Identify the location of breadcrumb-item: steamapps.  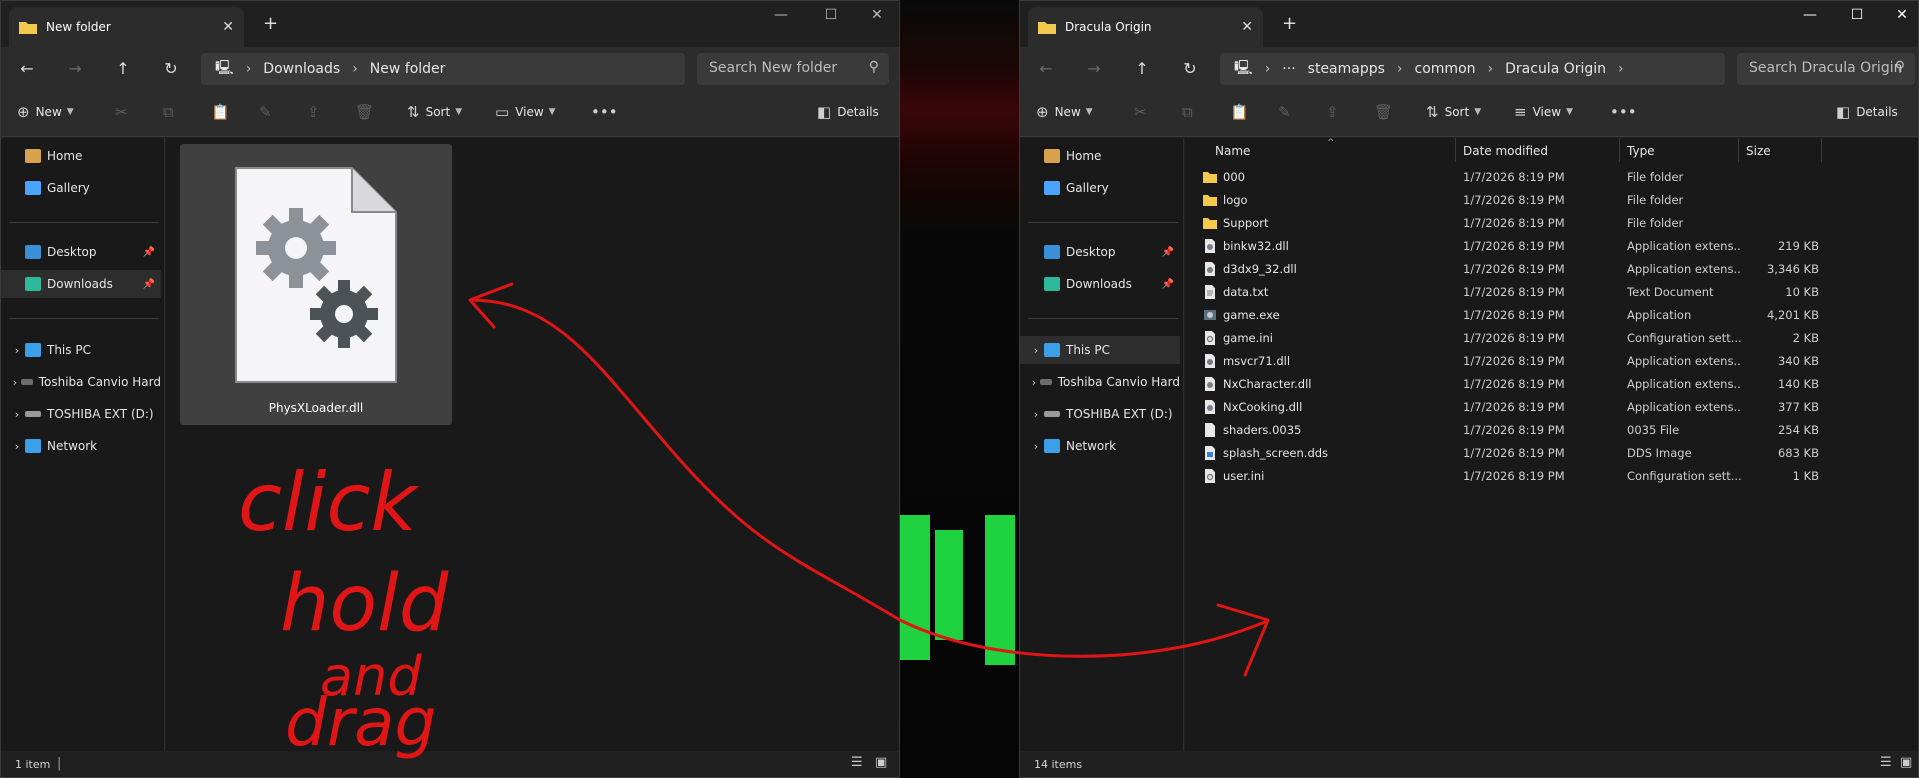
(1346, 69).